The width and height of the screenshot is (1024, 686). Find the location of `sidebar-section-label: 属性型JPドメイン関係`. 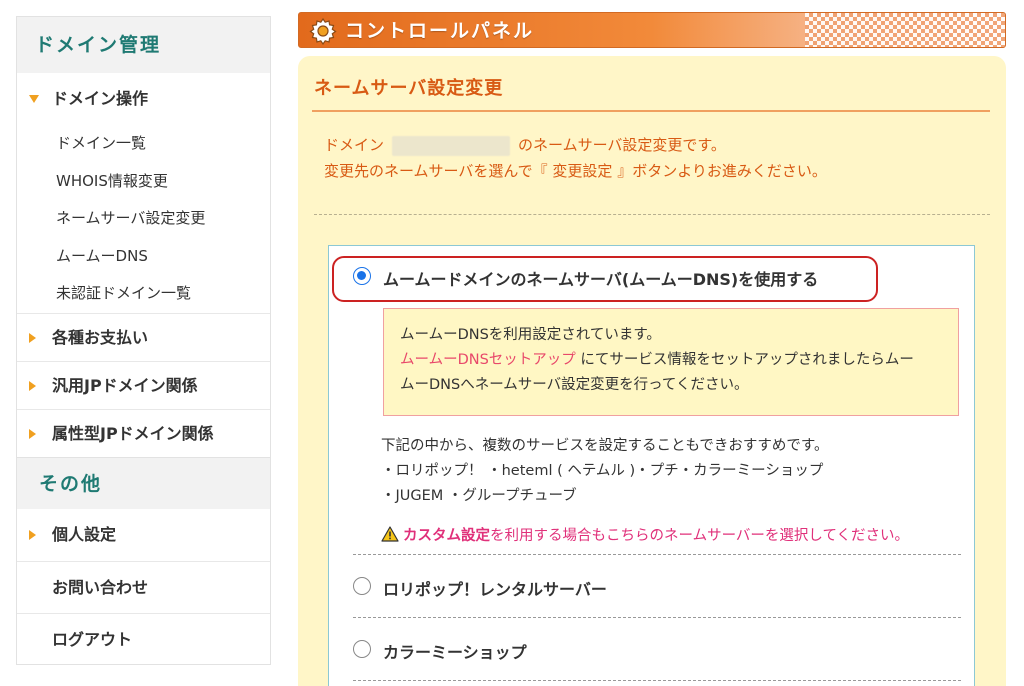

sidebar-section-label: 属性型JPドメイン関係 is located at coordinates (133, 433).